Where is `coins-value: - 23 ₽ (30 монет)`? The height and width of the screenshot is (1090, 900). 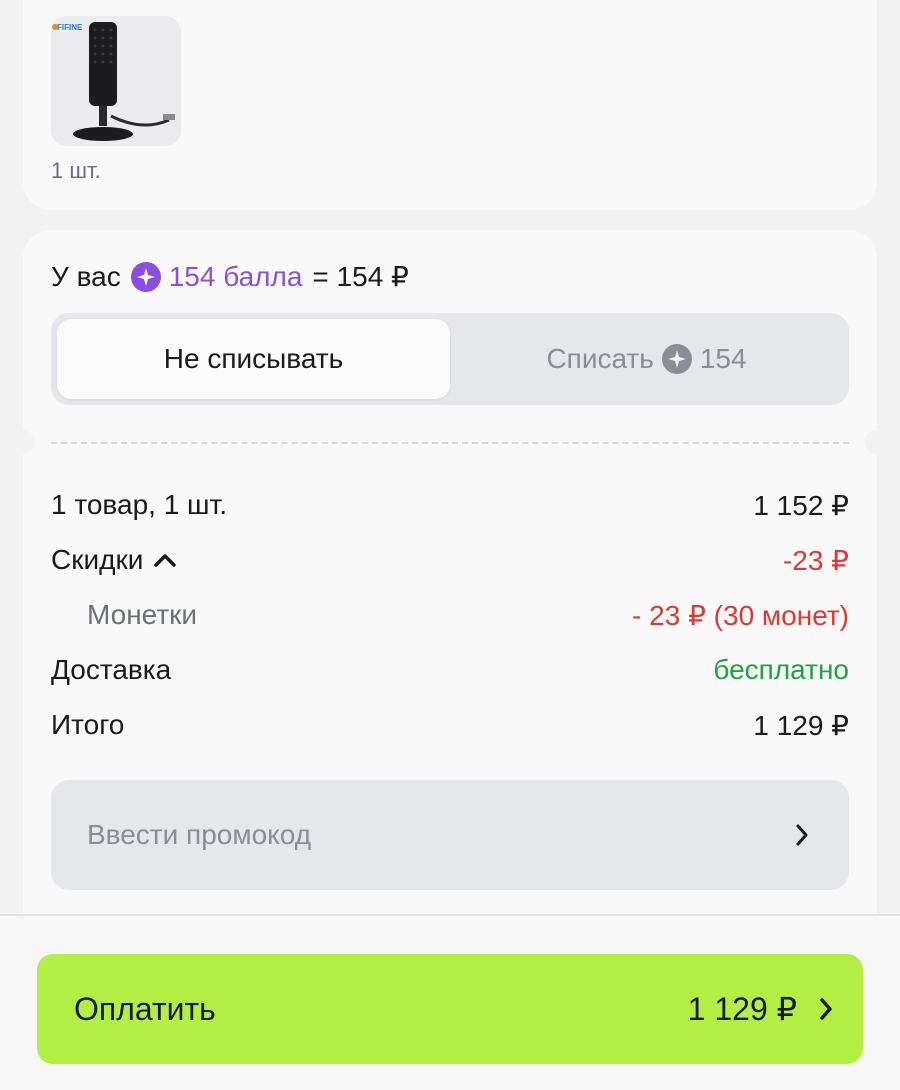
coins-value: - 23 ₽ (30 монет) is located at coordinates (740, 615).